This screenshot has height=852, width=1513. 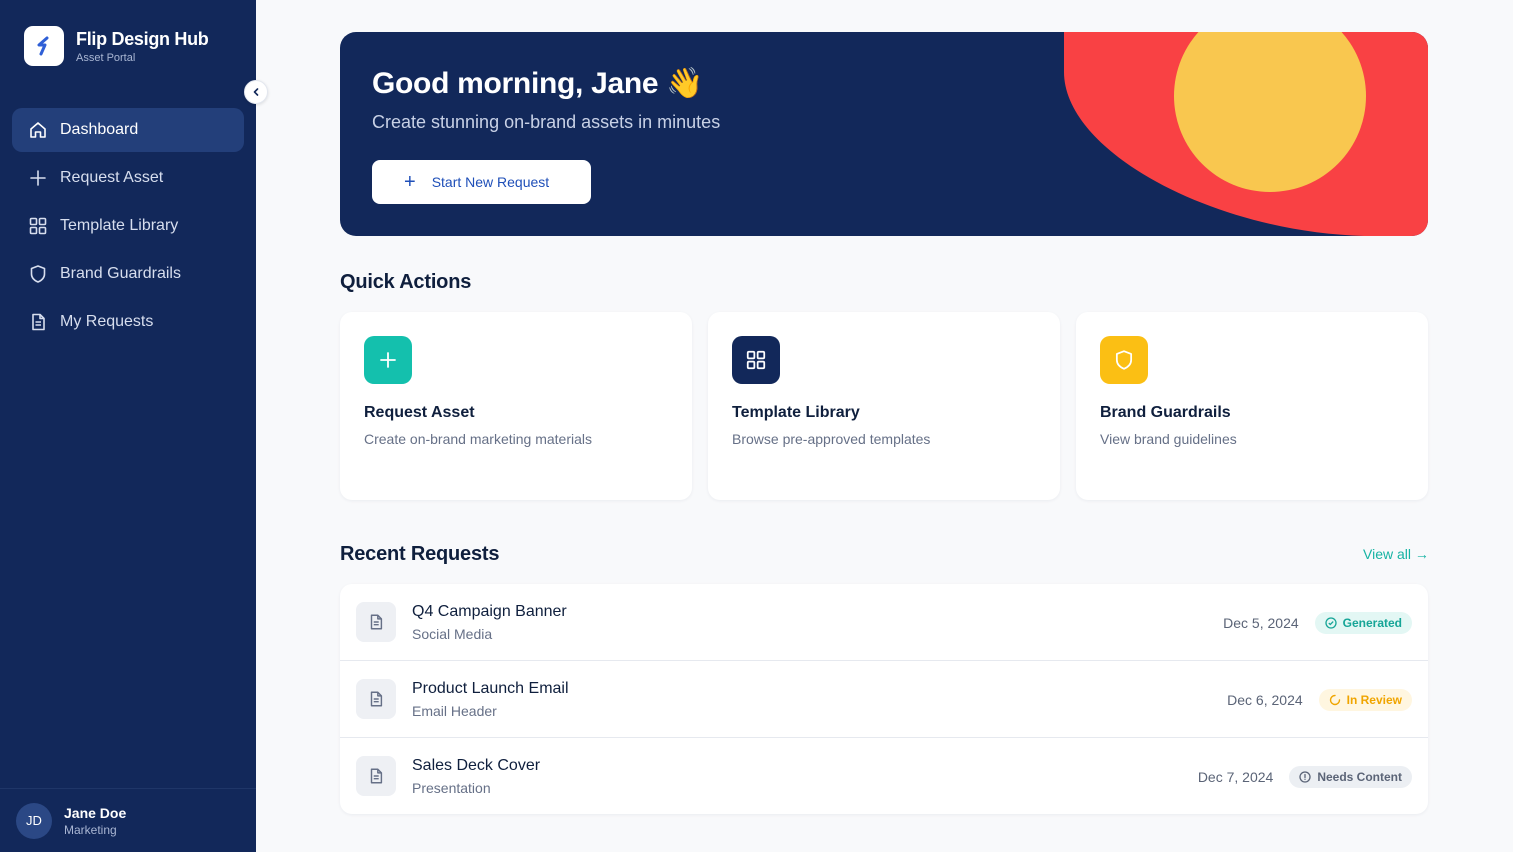 I want to click on start-new-request-label: Start New Request, so click(x=490, y=182).